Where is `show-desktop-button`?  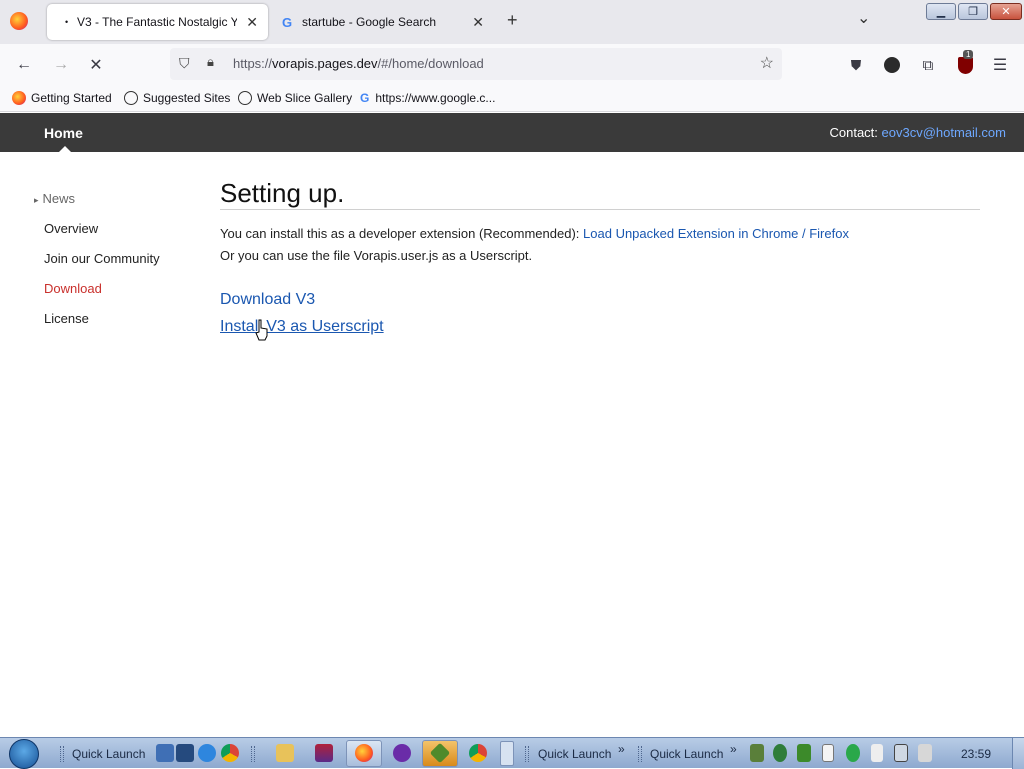
show-desktop-button is located at coordinates (1018, 753).